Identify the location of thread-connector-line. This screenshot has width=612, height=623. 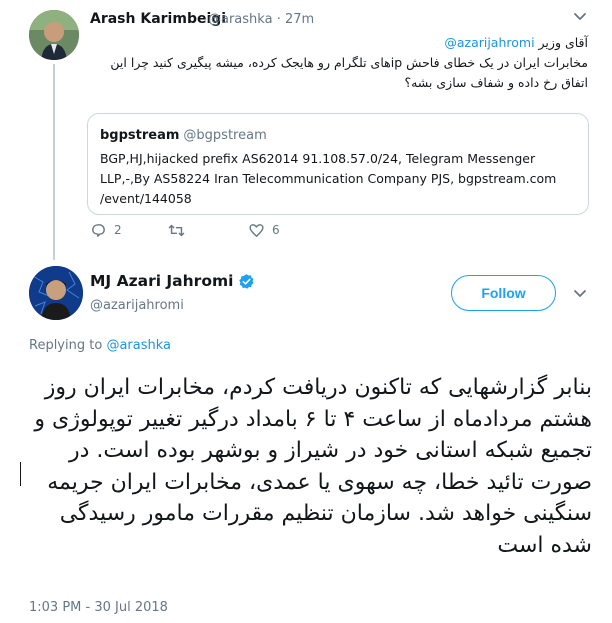
(54, 162).